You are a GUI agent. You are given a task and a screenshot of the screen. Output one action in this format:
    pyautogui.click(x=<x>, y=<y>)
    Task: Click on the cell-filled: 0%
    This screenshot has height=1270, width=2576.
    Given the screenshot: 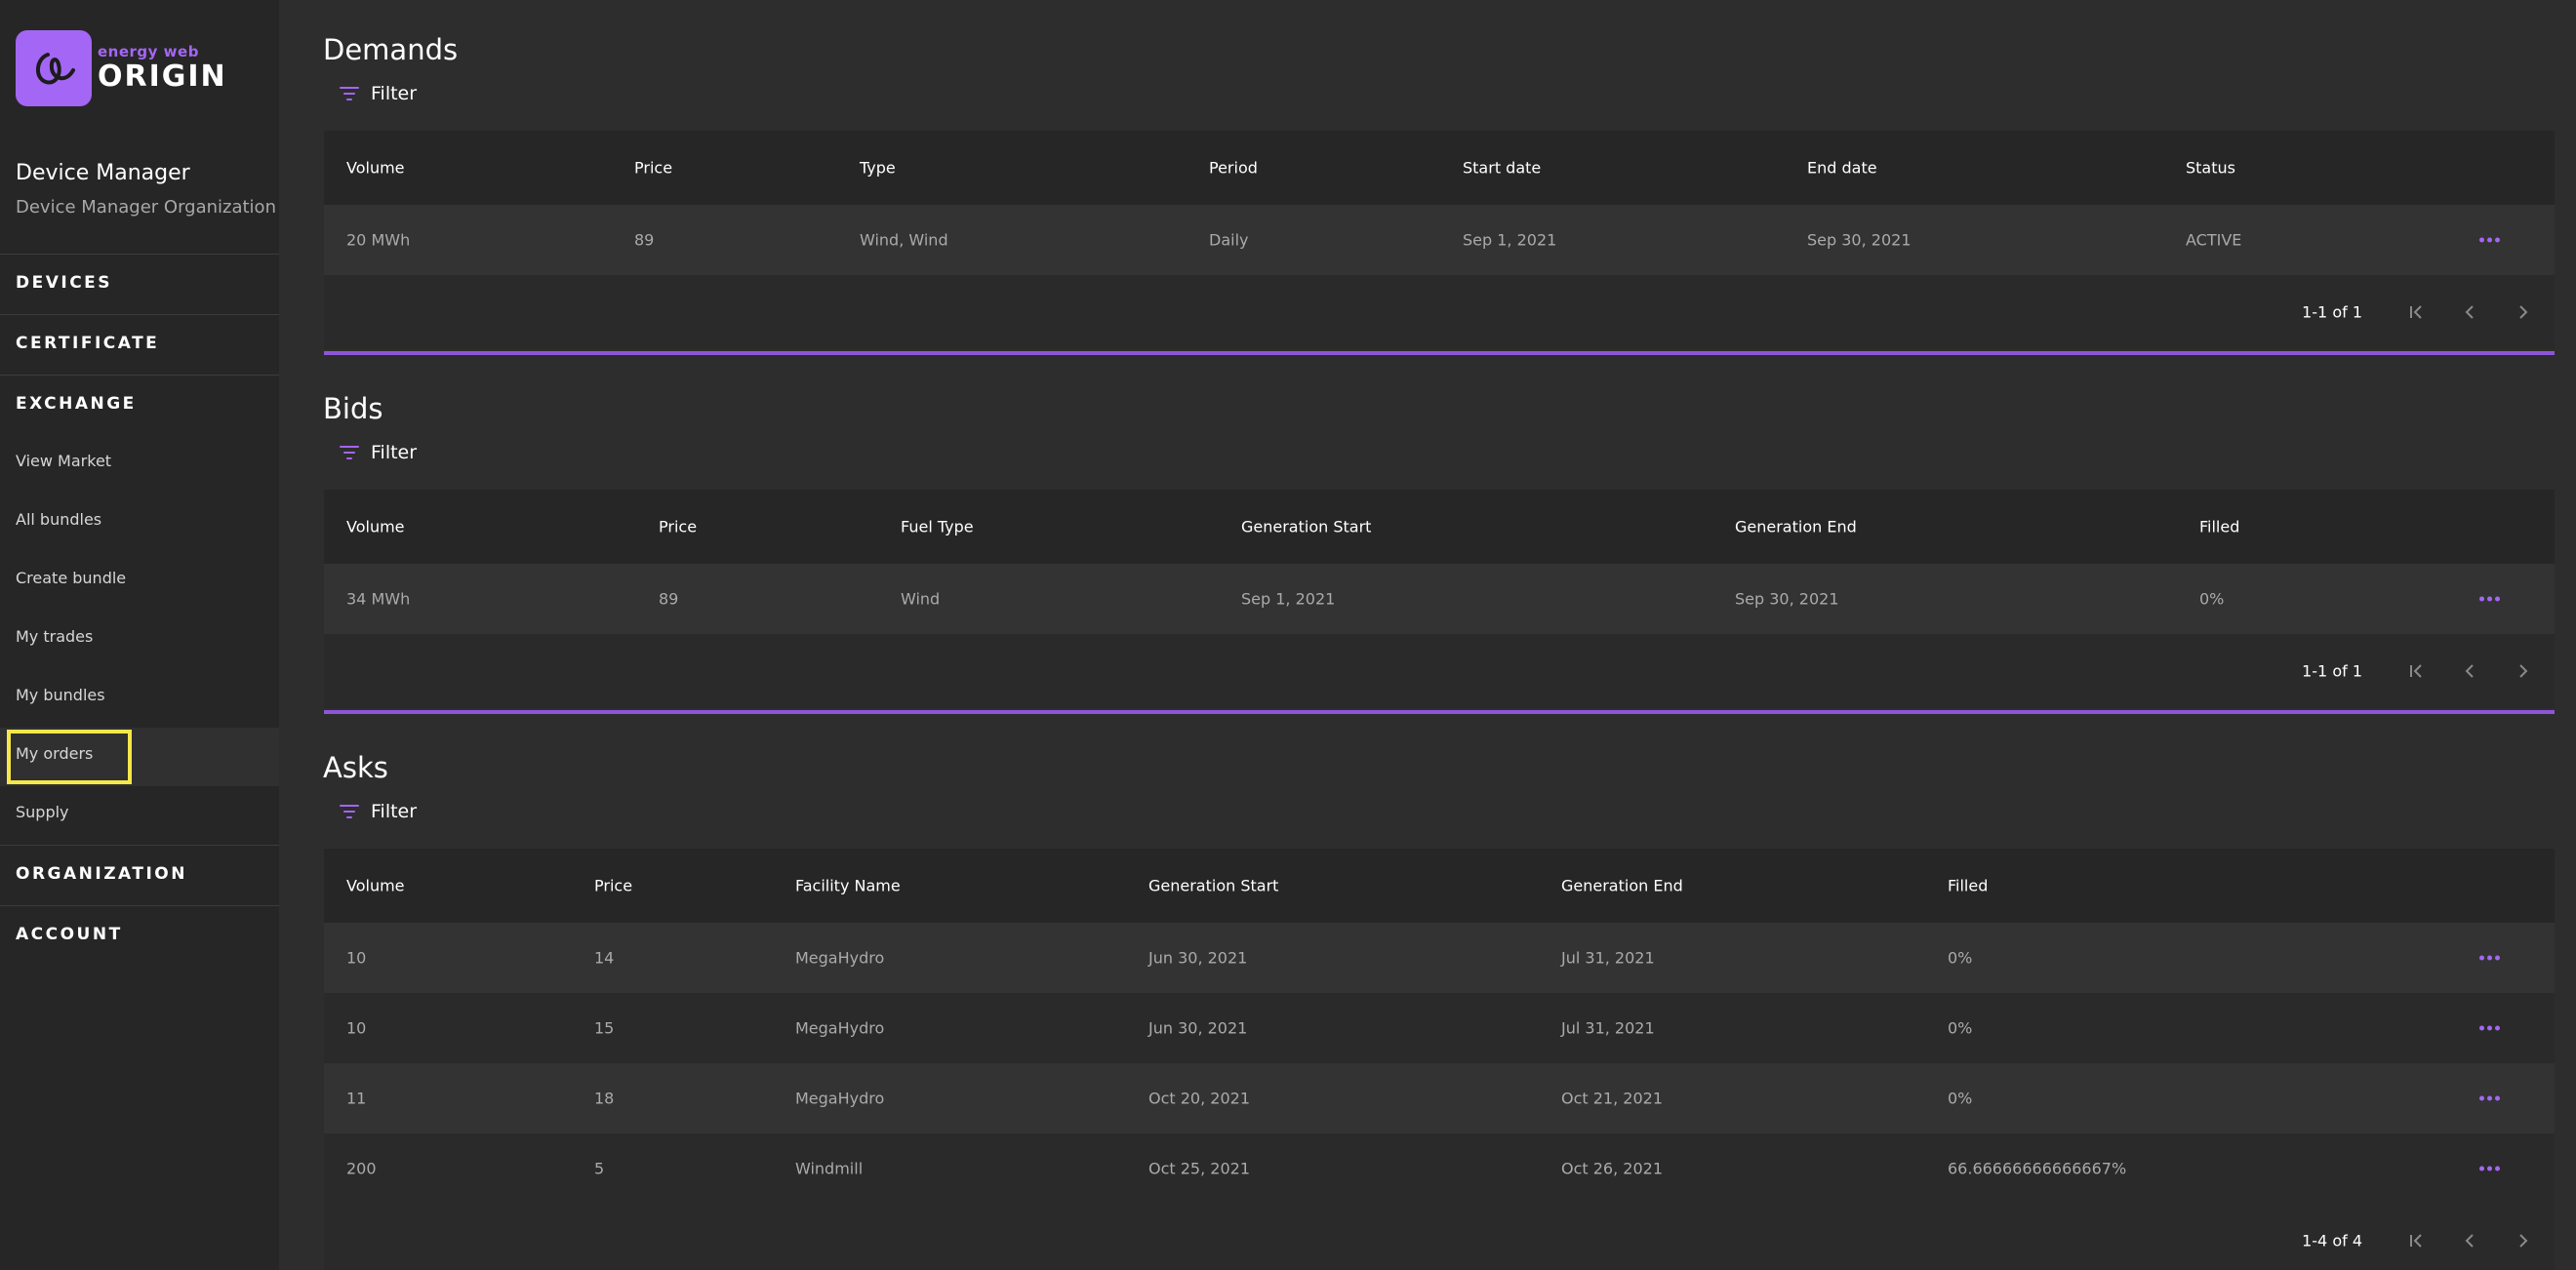 What is the action you would take?
    pyautogui.click(x=1960, y=958)
    